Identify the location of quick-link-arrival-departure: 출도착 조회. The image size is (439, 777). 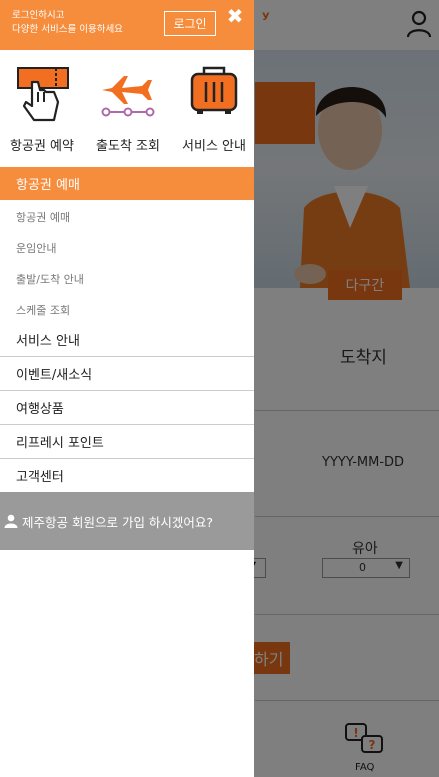
(128, 110).